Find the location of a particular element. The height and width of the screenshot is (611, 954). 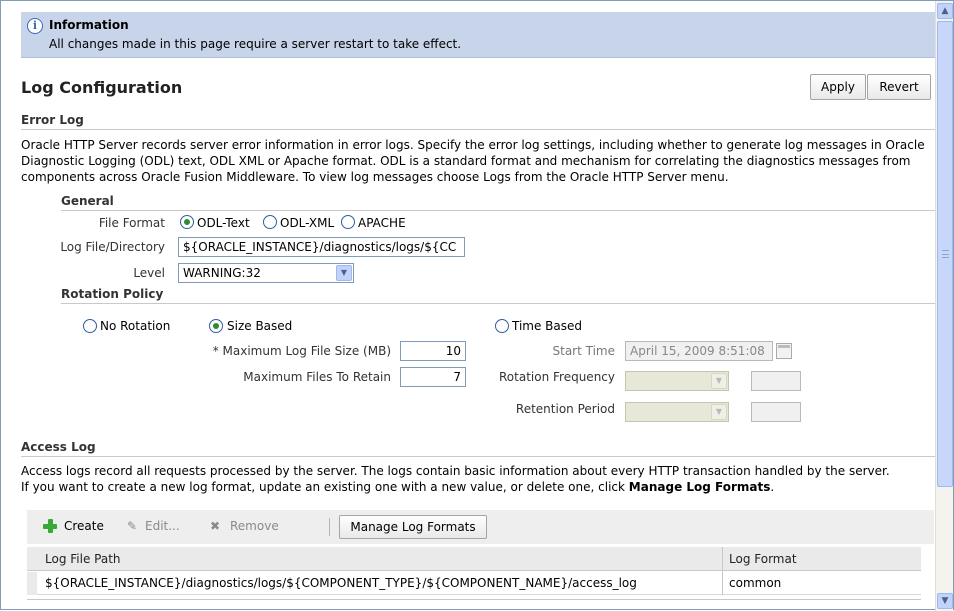

no-rotation-radio is located at coordinates (90, 326).